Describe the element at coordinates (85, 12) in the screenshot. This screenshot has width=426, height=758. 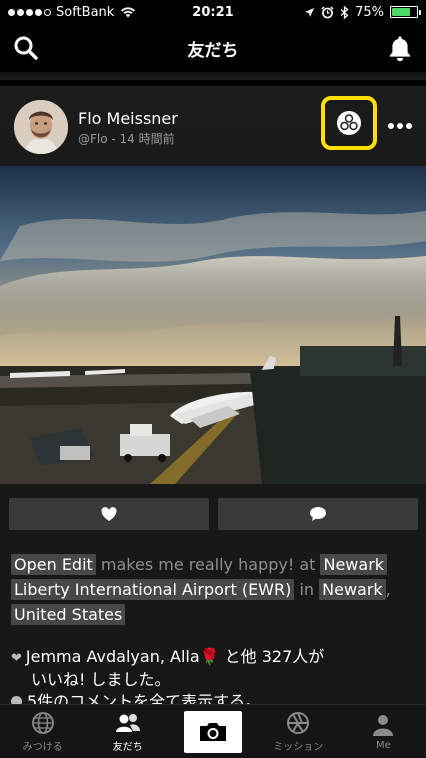
I see `carrier-label: SoftBank` at that location.